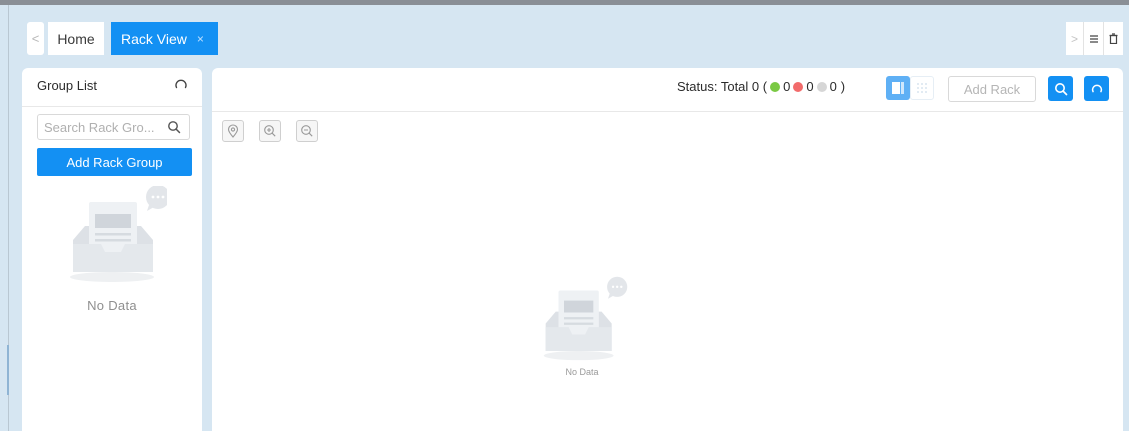 This screenshot has width=1129, height=431. I want to click on location-pin-icon, so click(233, 131).